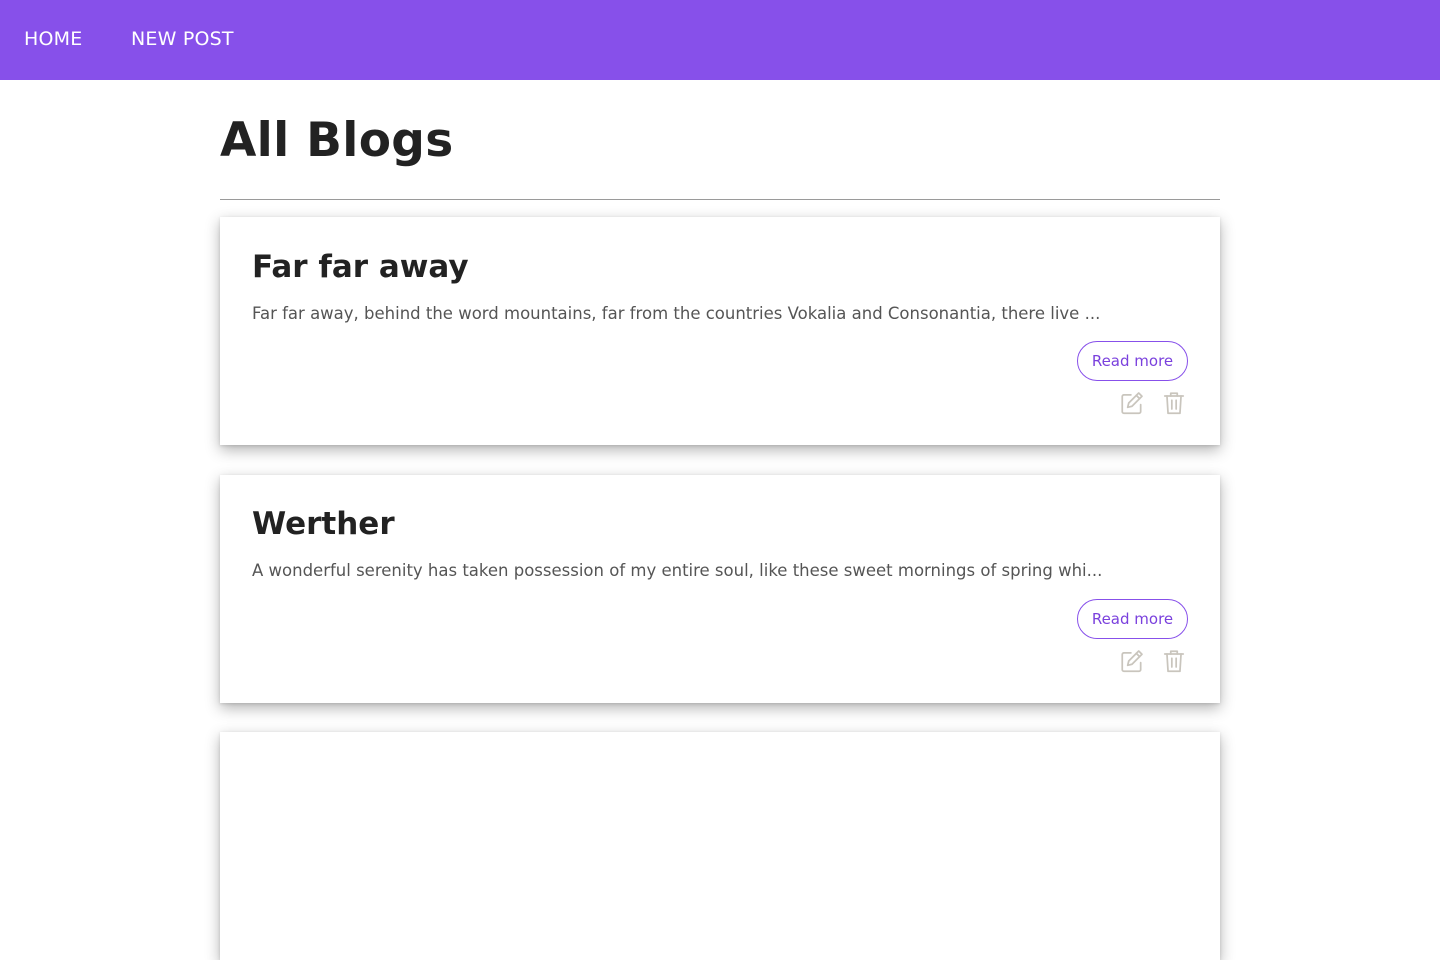  What do you see at coordinates (720, 199) in the screenshot?
I see `title-divider` at bounding box center [720, 199].